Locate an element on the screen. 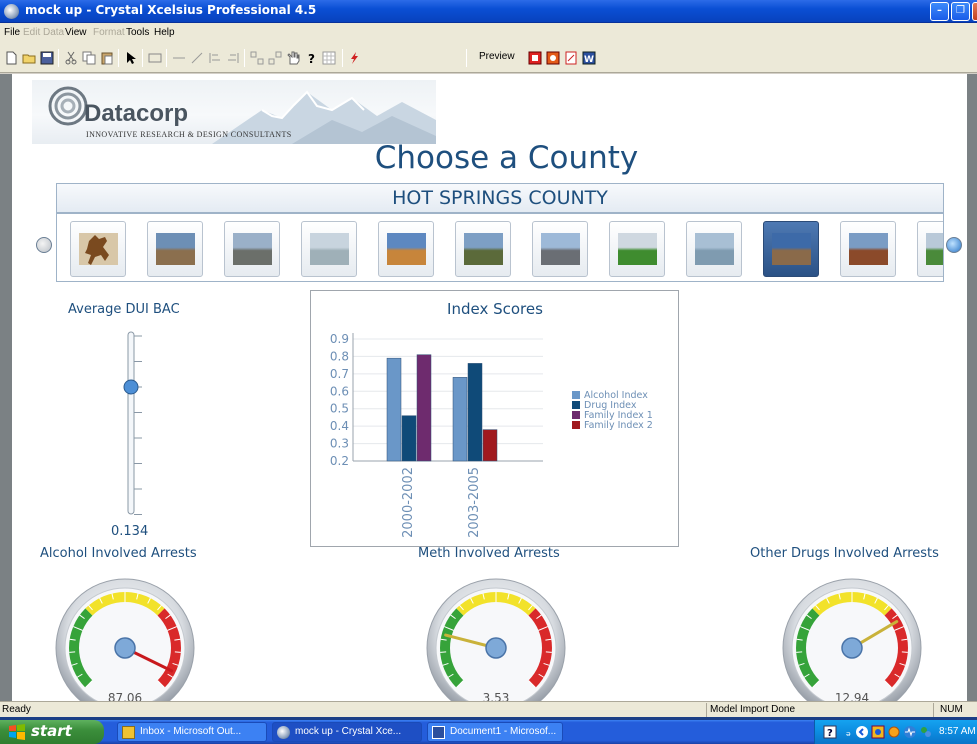 The image size is (977, 744). minimize-button: – is located at coordinates (939, 11).